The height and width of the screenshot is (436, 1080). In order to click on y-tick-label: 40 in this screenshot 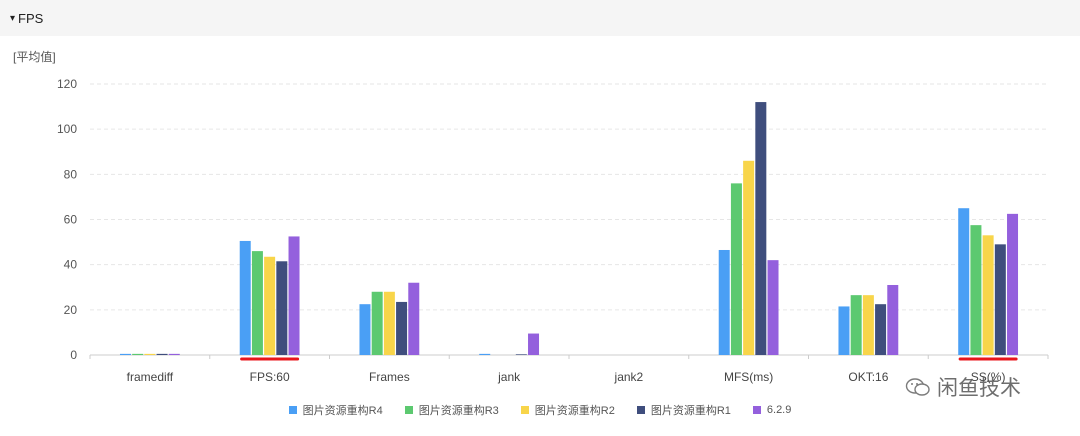, I will do `click(71, 265)`.